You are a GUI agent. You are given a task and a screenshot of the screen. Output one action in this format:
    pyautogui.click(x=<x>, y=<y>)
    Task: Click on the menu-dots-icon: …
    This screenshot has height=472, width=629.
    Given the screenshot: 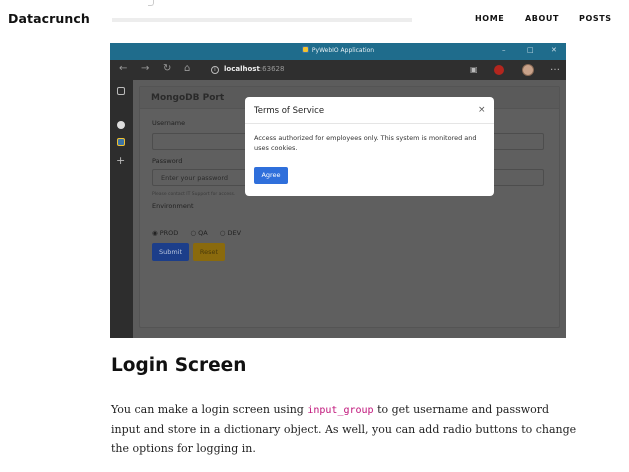 What is the action you would take?
    pyautogui.click(x=555, y=67)
    